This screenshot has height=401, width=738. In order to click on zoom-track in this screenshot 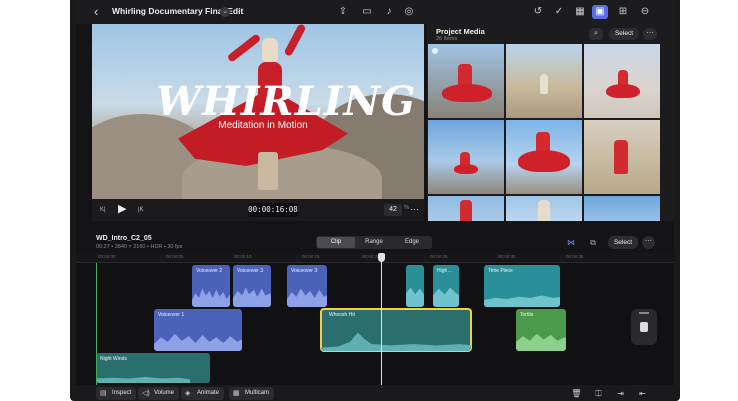, I will do `click(644, 313)`.